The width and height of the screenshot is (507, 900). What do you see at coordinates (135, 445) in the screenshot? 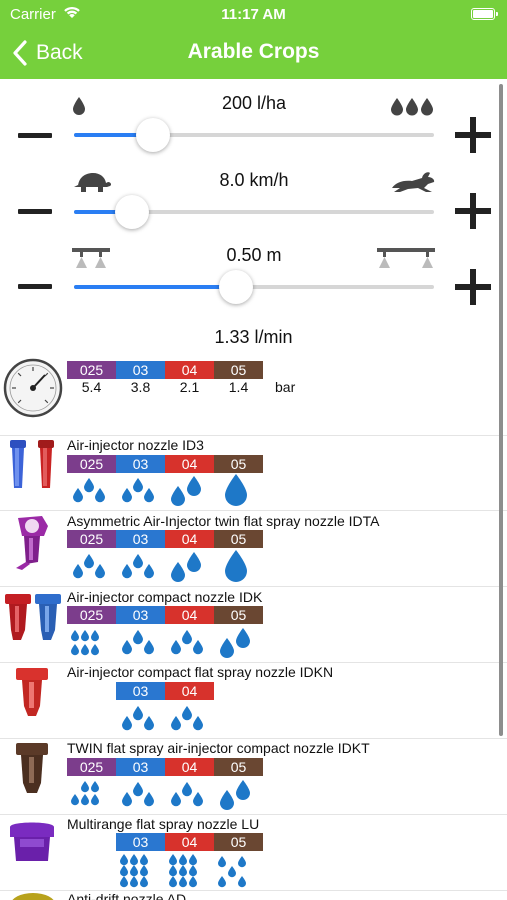
I see `nozzle-name: Air-injector nozzle ID3` at bounding box center [135, 445].